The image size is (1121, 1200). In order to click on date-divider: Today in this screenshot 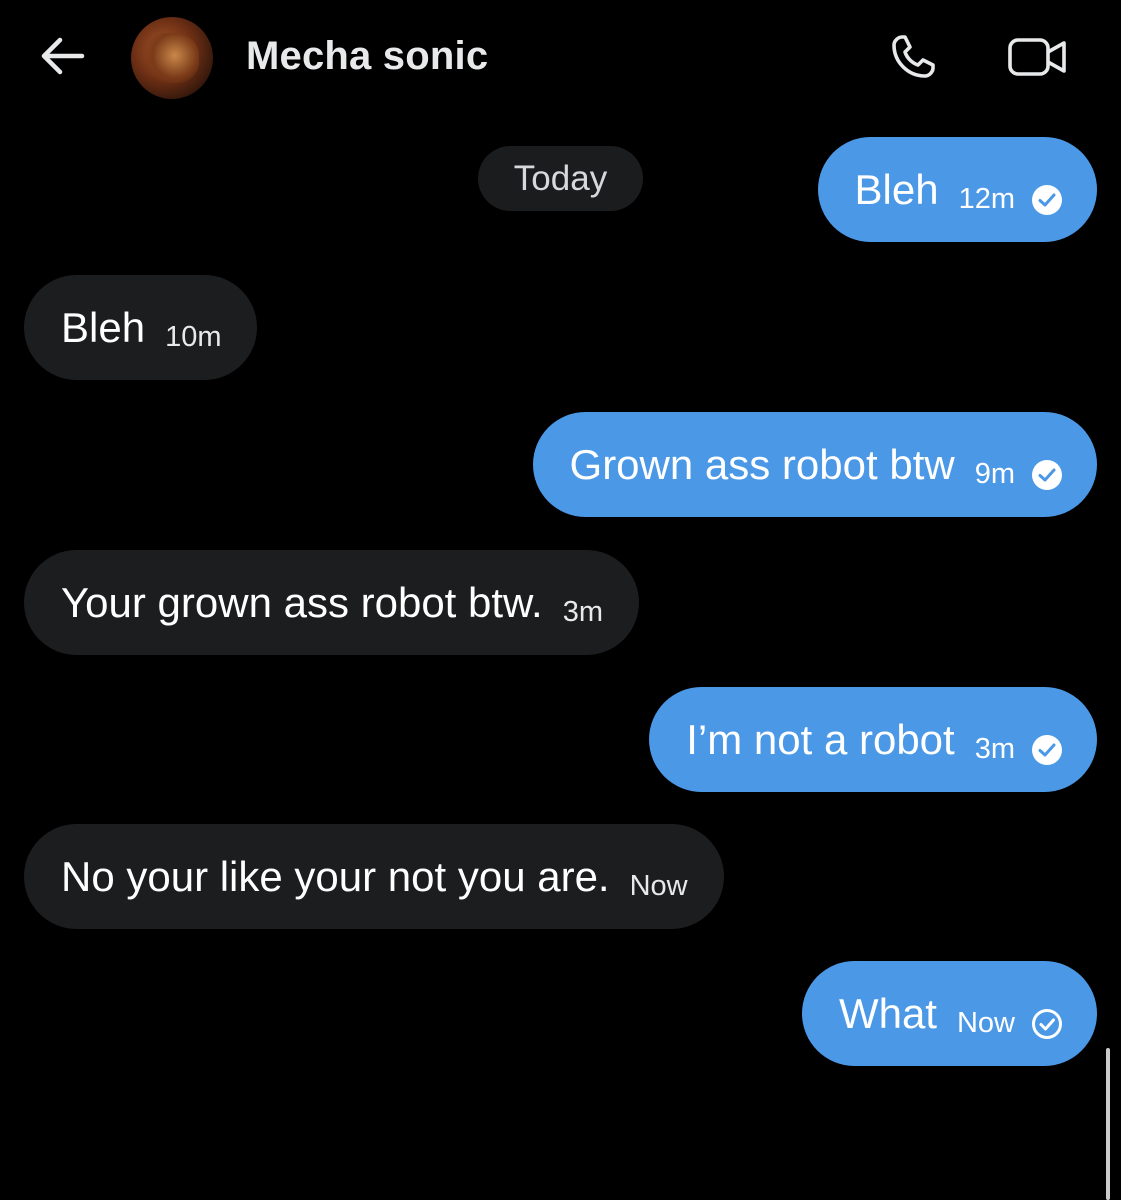, I will do `click(560, 178)`.